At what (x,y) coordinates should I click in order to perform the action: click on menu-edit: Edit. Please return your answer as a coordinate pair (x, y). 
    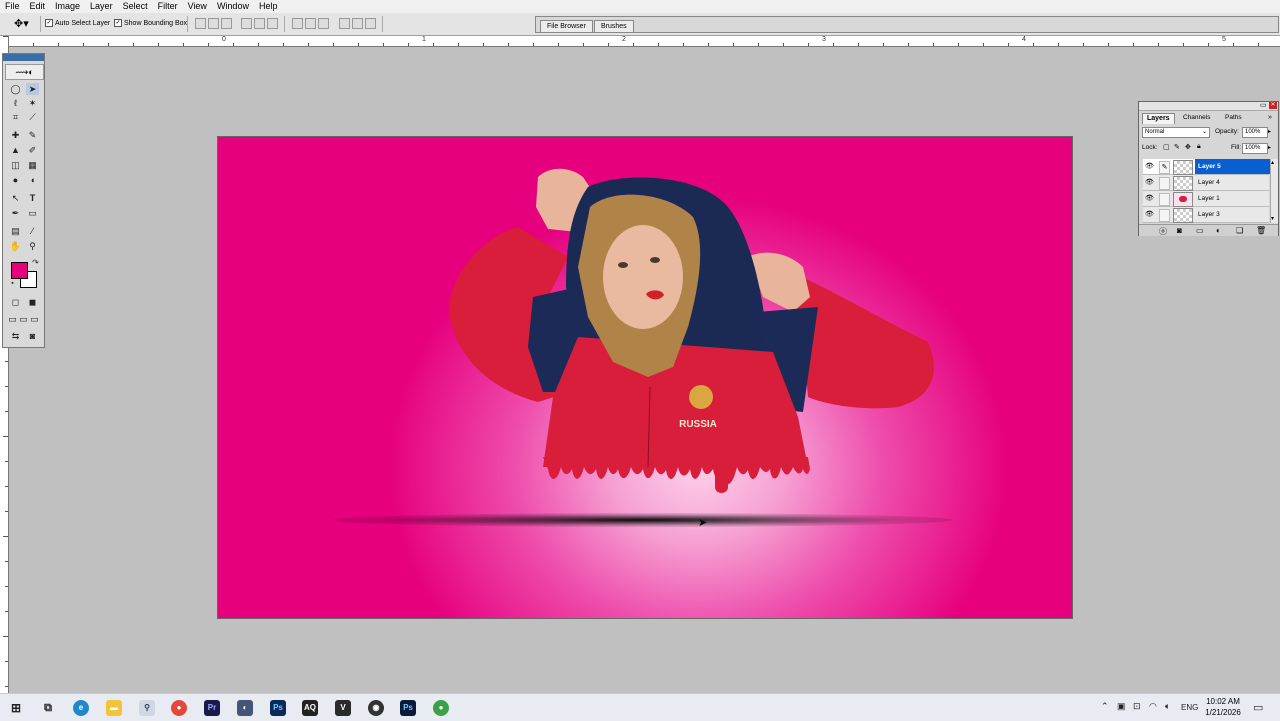
    Looking at the image, I should click on (38, 6).